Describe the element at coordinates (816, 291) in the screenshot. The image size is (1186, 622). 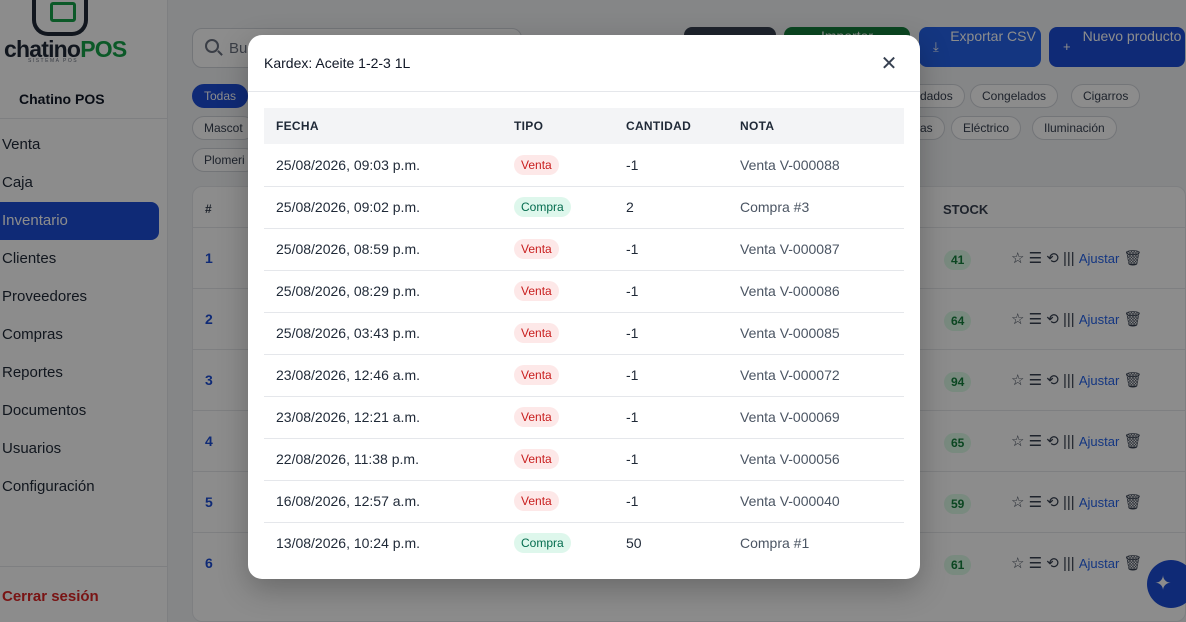
I see `cell-nota: Venta V-000086` at that location.